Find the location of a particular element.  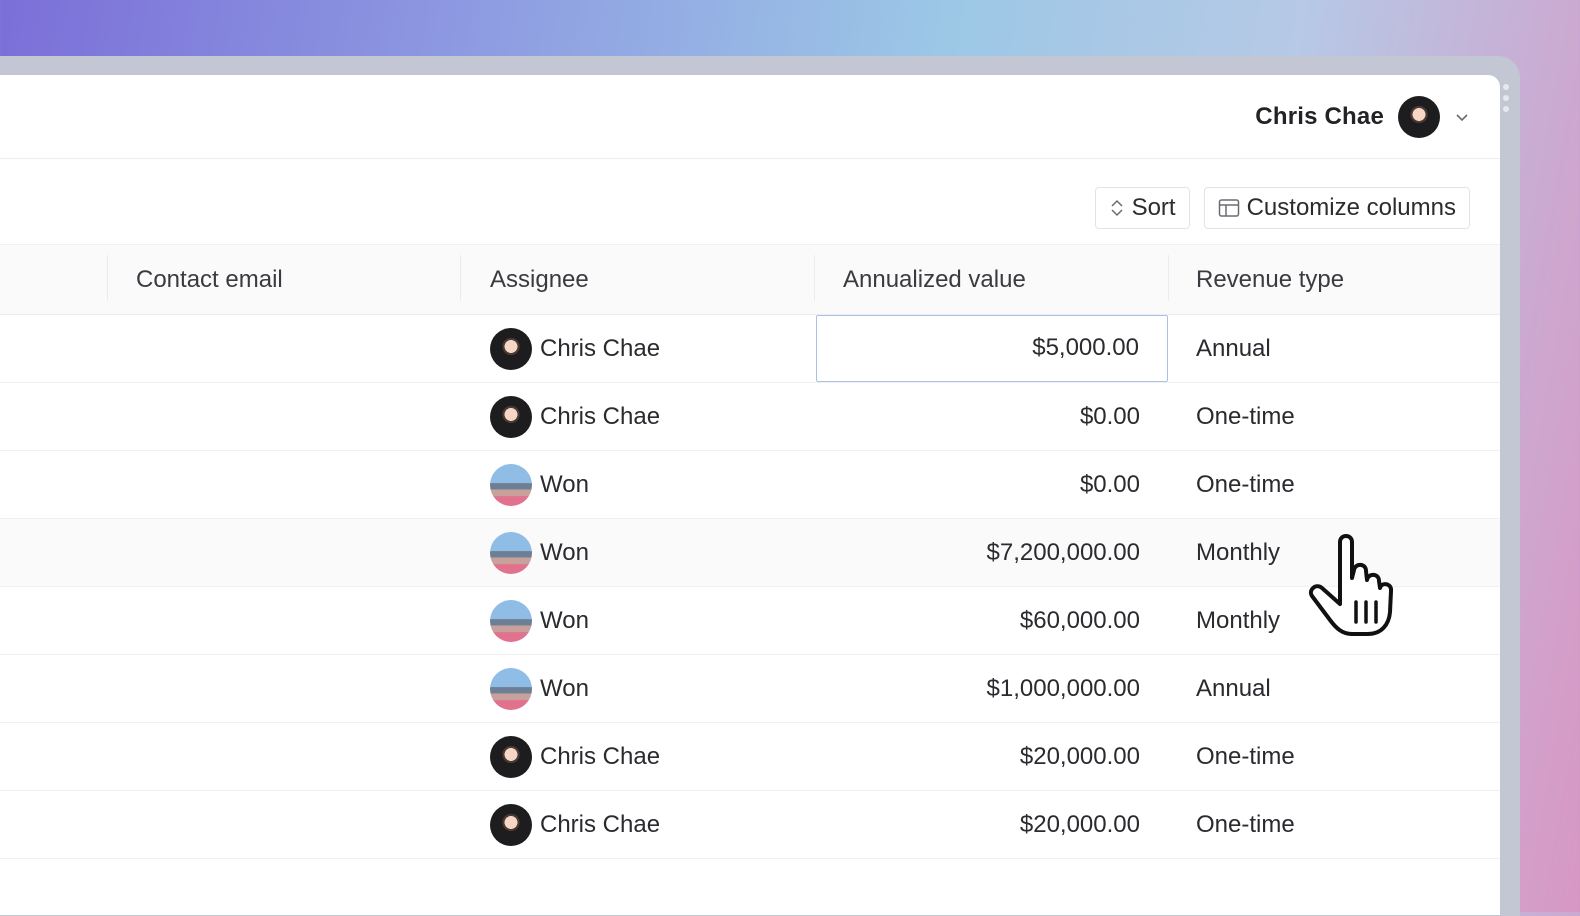

columns-icon is located at coordinates (1228, 208).